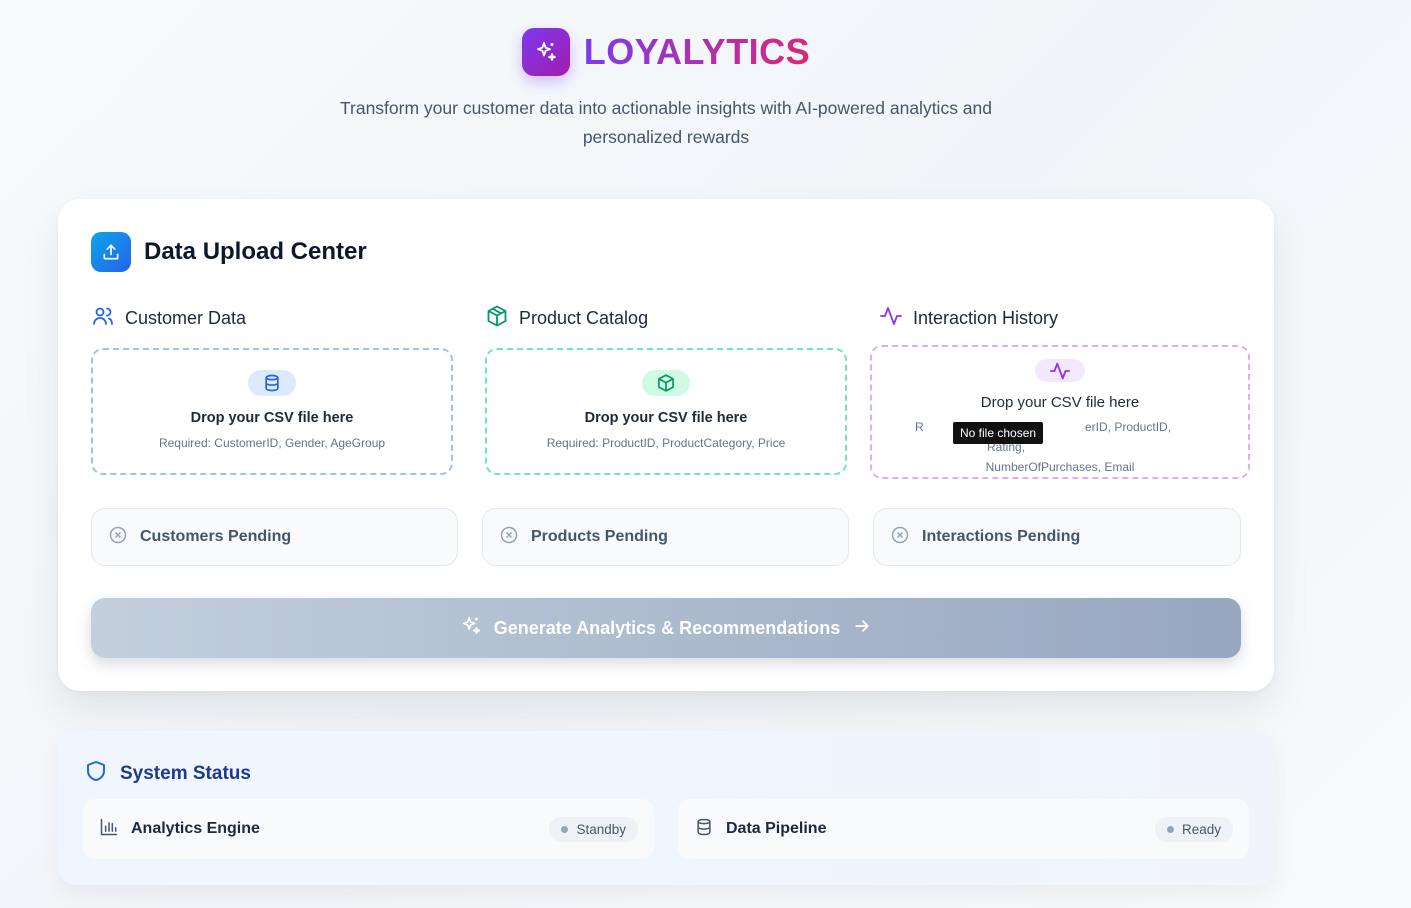  What do you see at coordinates (862, 628) in the screenshot?
I see `arrow-right-icon` at bounding box center [862, 628].